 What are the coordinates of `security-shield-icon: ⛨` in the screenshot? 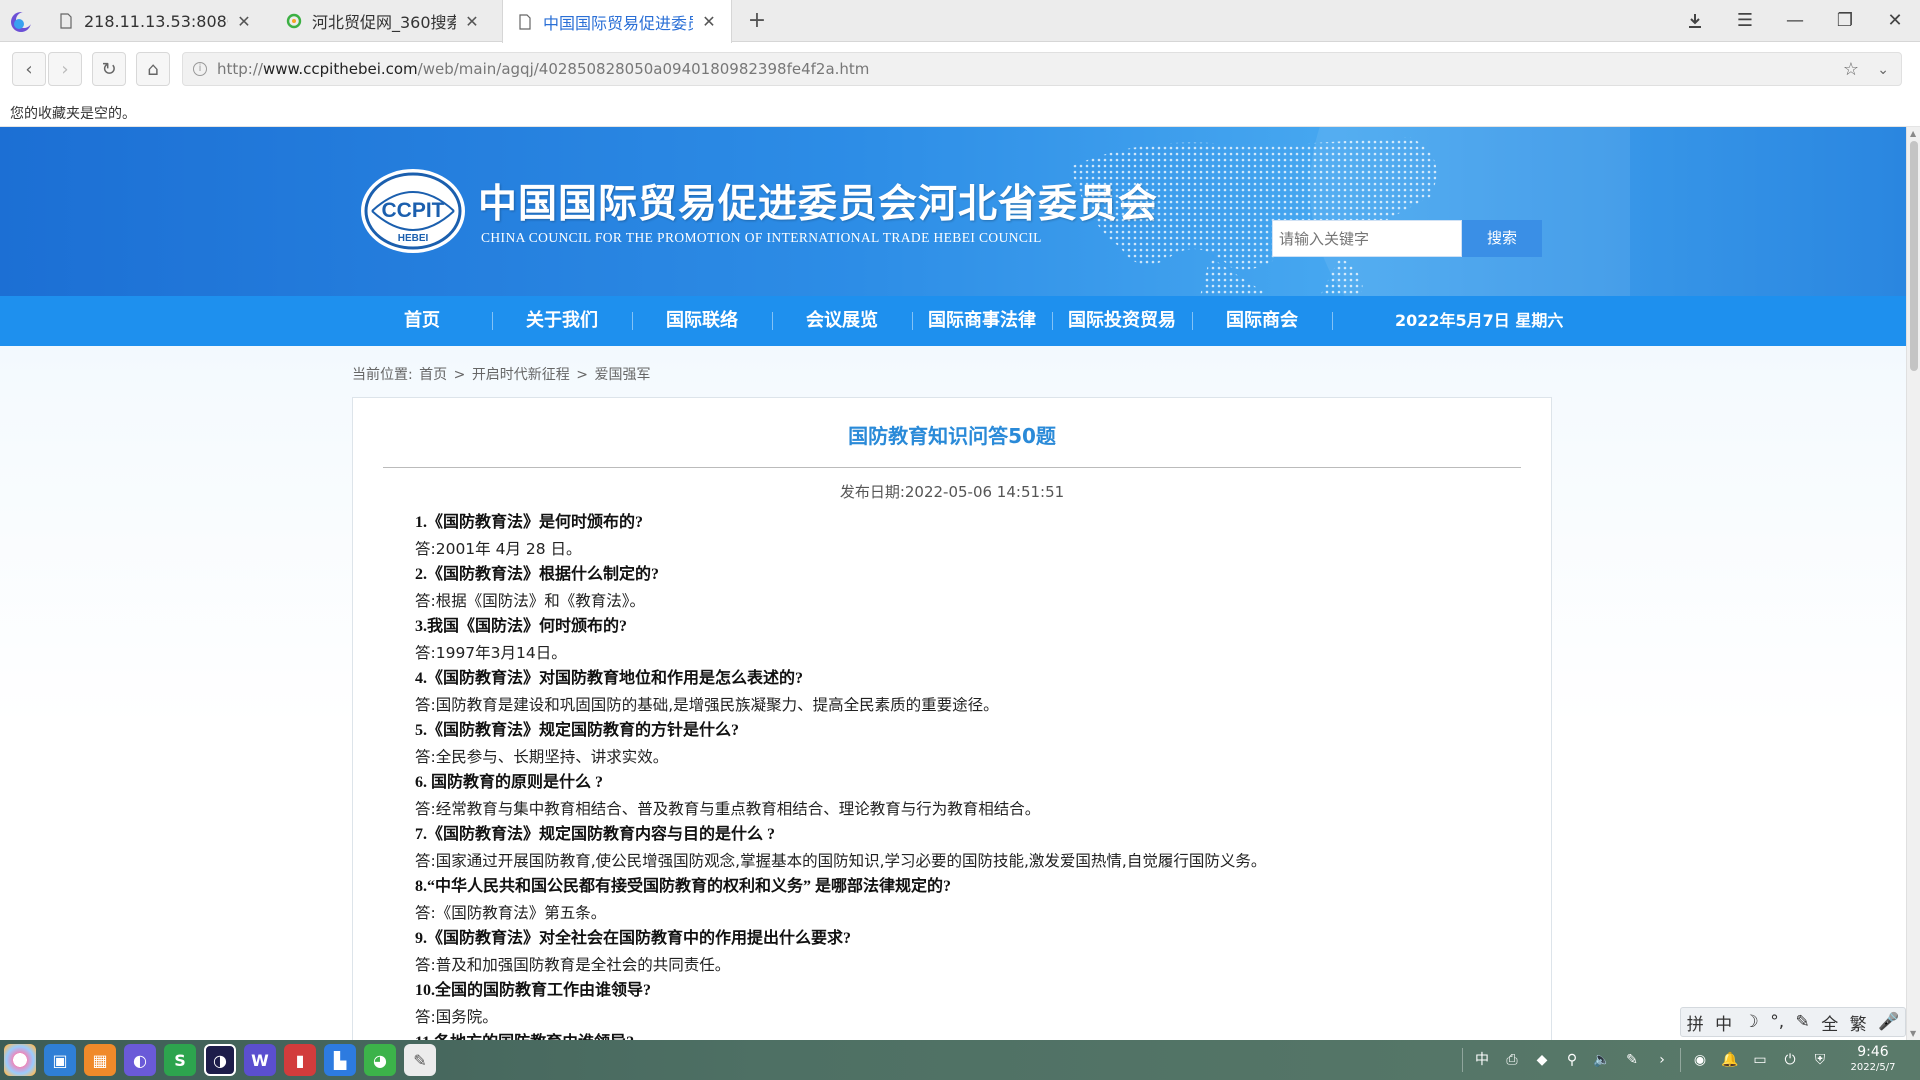 It's located at (1820, 1060).